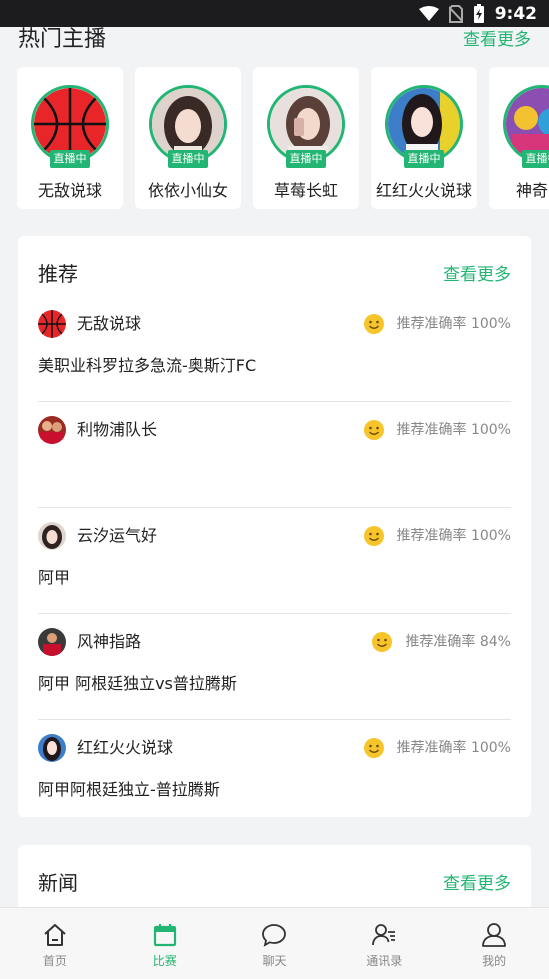  Describe the element at coordinates (109, 641) in the screenshot. I see `rec-name: 风神指路` at that location.